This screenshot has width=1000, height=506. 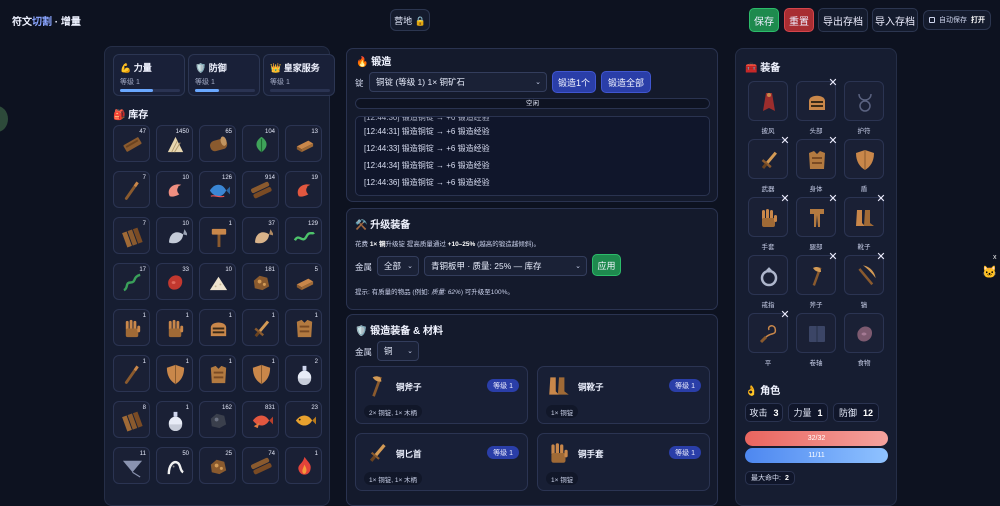 I want to click on export-save-button: 导出存档, so click(x=843, y=20).